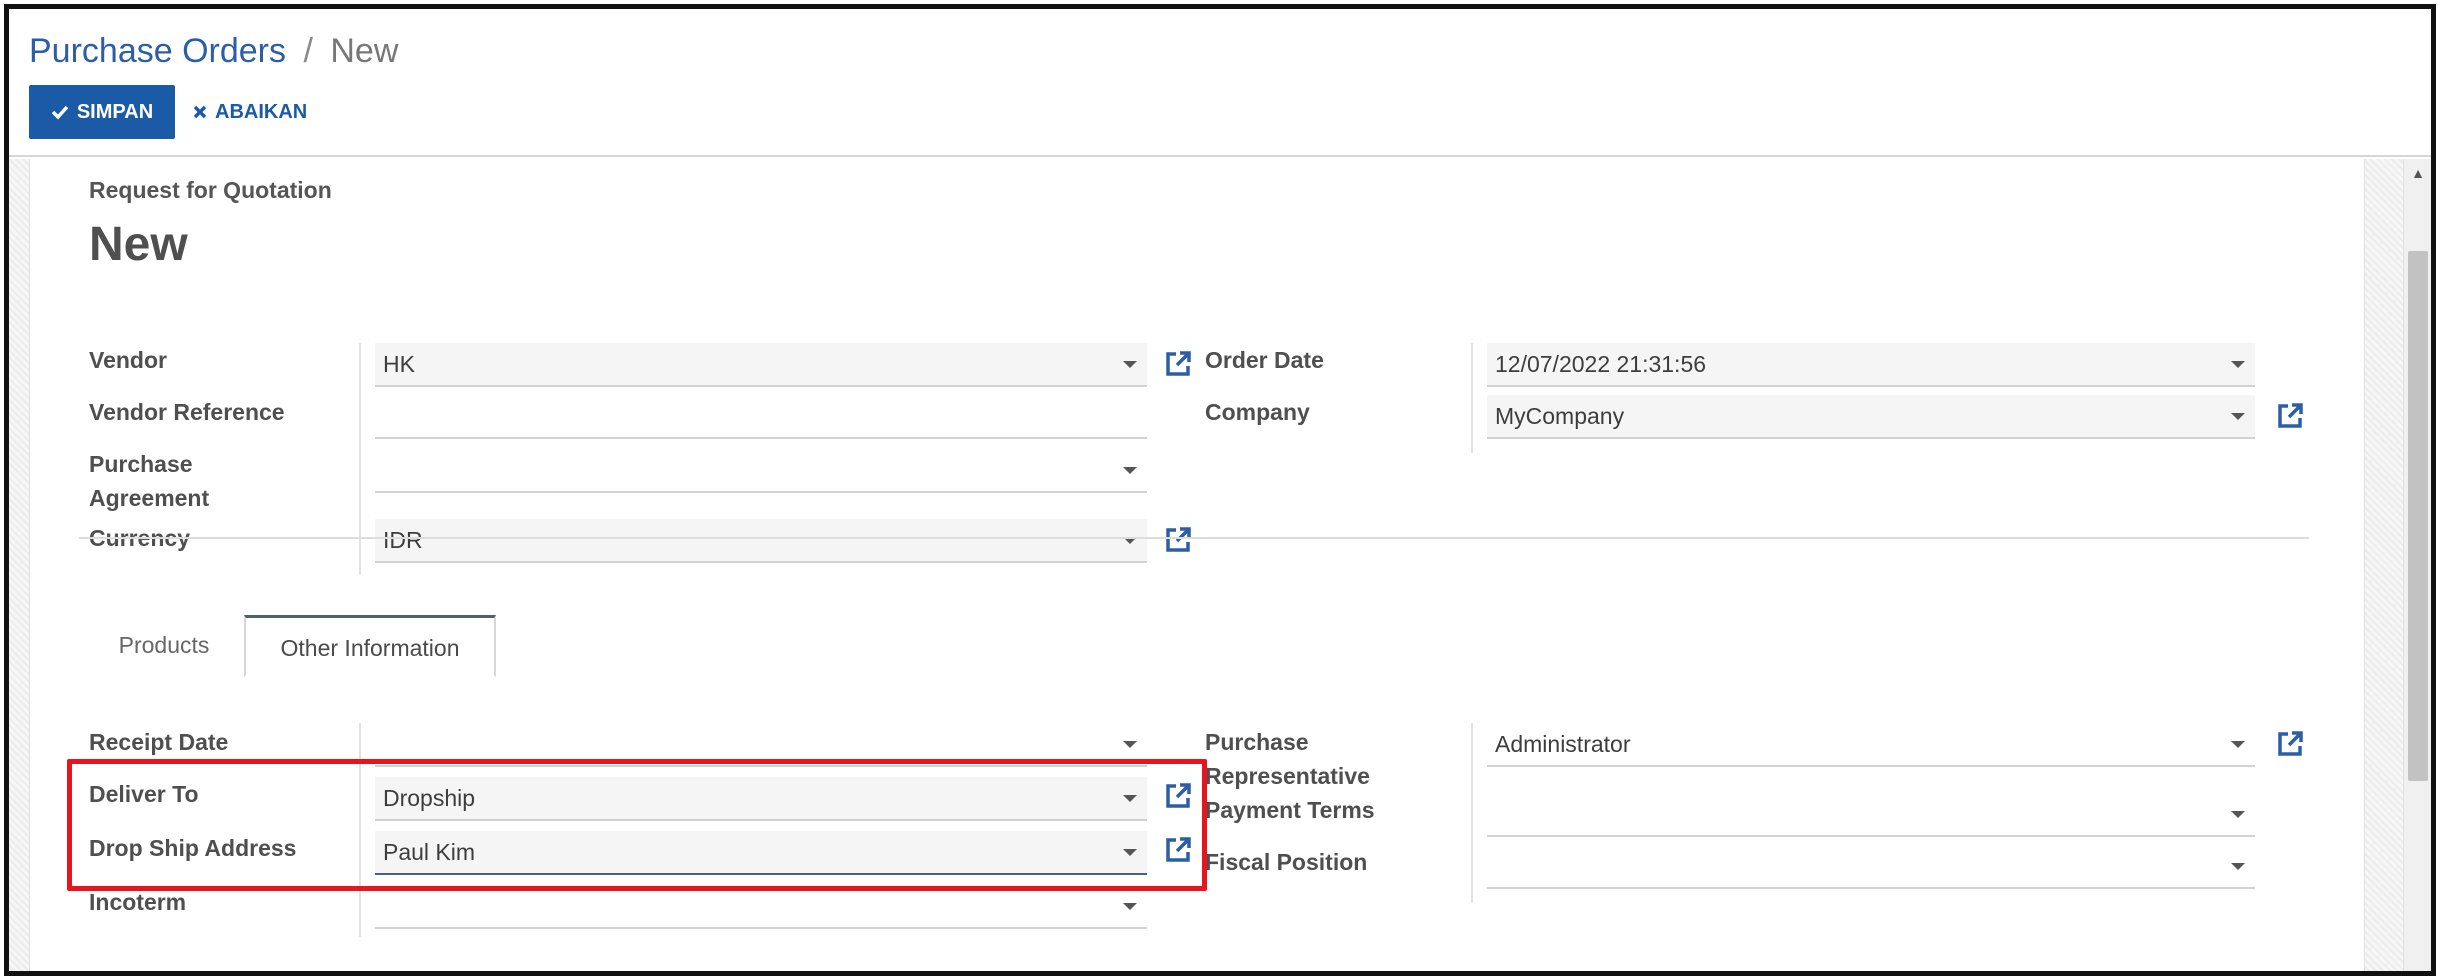 Image resolution: width=2440 pixels, height=980 pixels. I want to click on breadcrumb-current: New, so click(364, 51).